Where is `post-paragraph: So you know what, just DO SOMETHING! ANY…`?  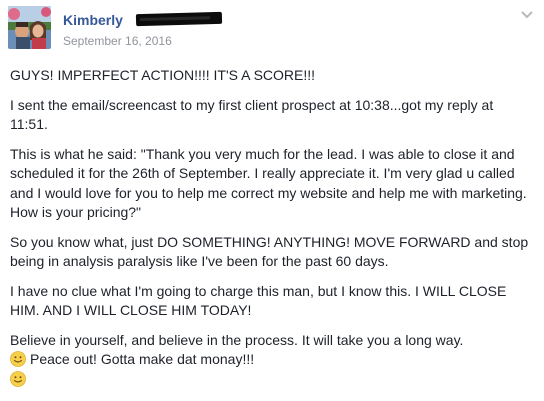
post-paragraph: So you know what, just DO SOMETHING! ANY… is located at coordinates (269, 251).